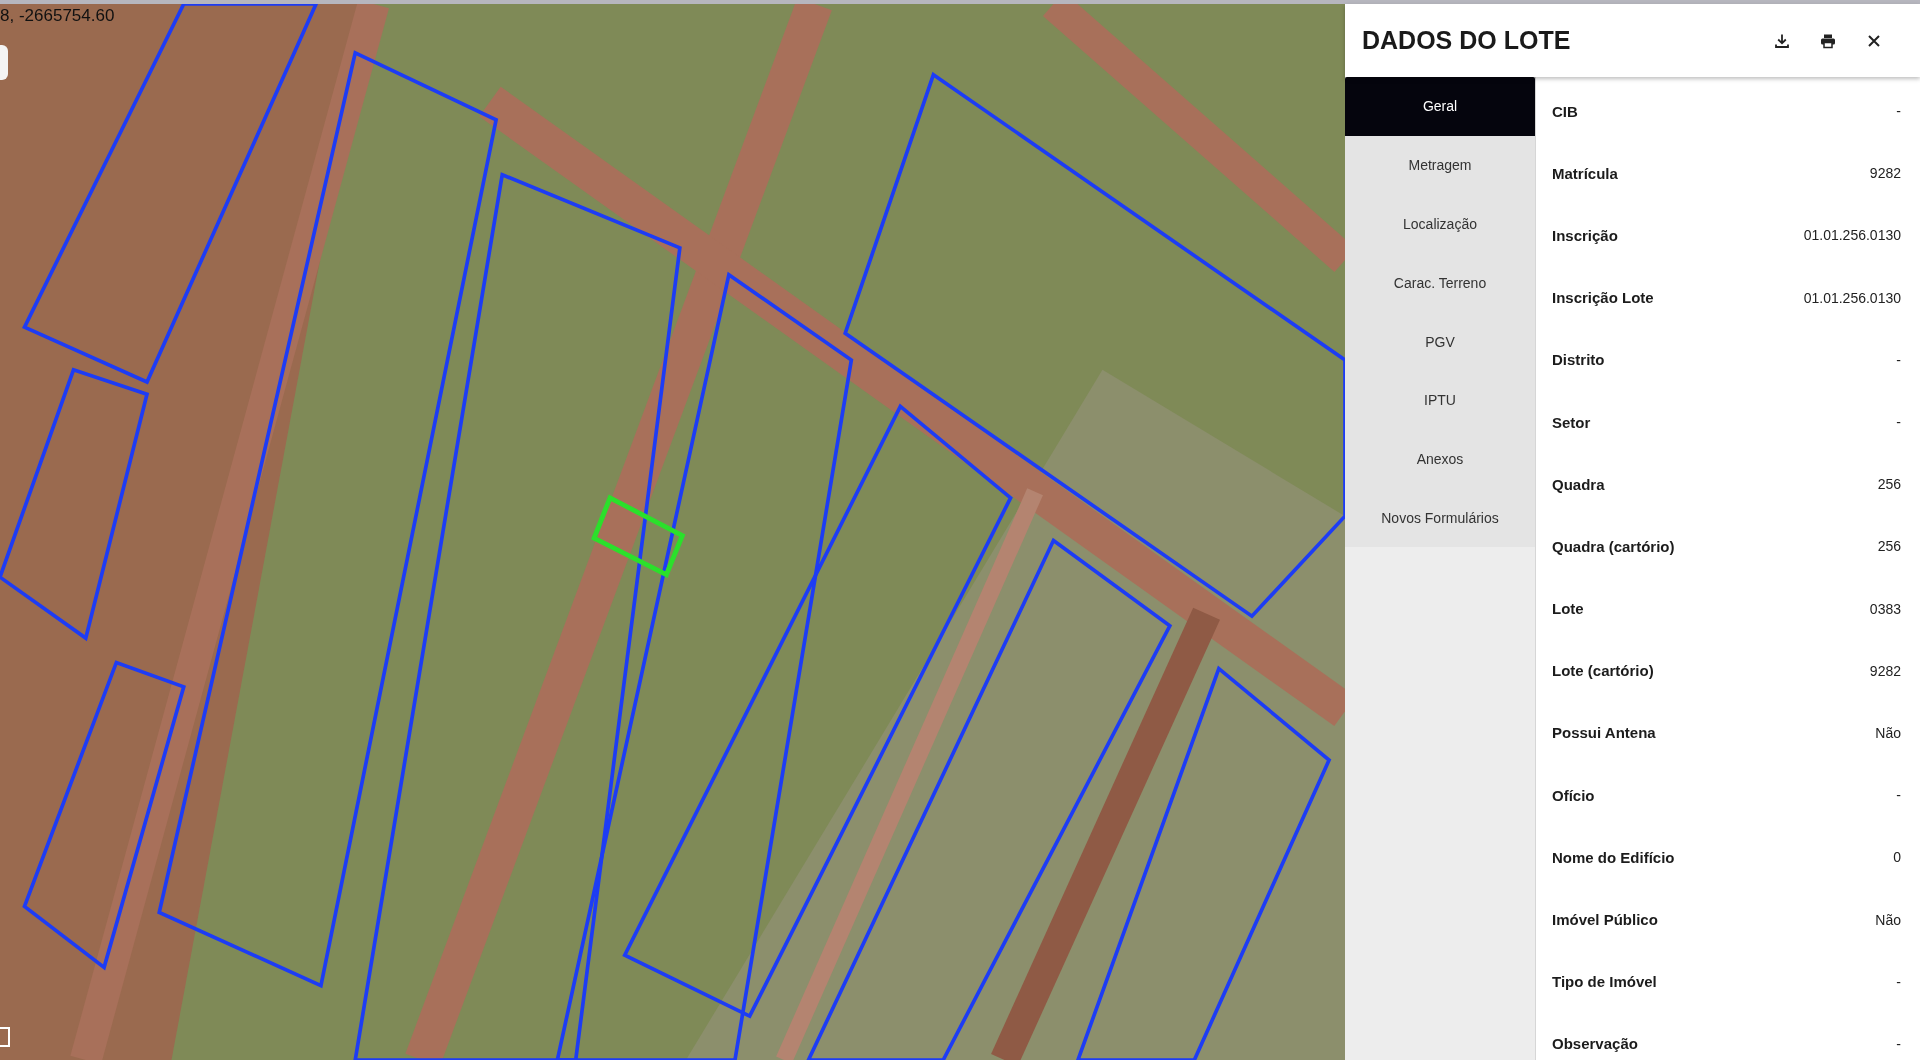 The width and height of the screenshot is (1920, 1060). Describe the element at coordinates (1578, 484) in the screenshot. I see `field-label: Quadra` at that location.